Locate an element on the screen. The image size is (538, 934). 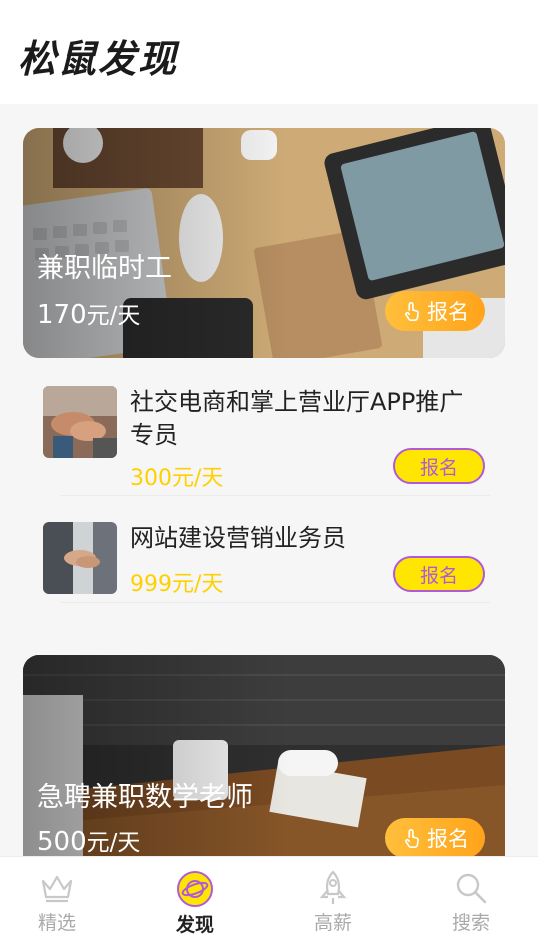
crown-icon is located at coordinates (57, 888).